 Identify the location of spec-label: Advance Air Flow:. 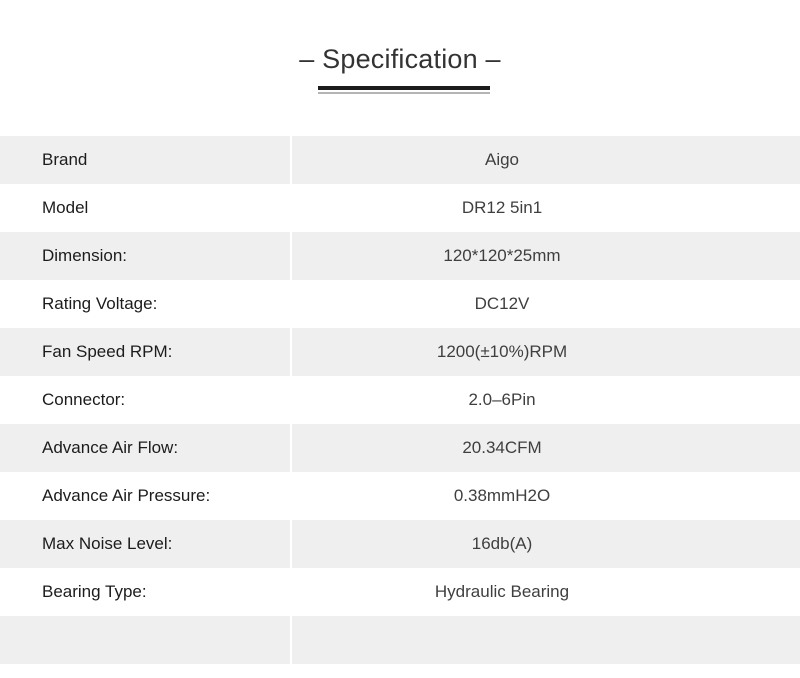
(110, 447).